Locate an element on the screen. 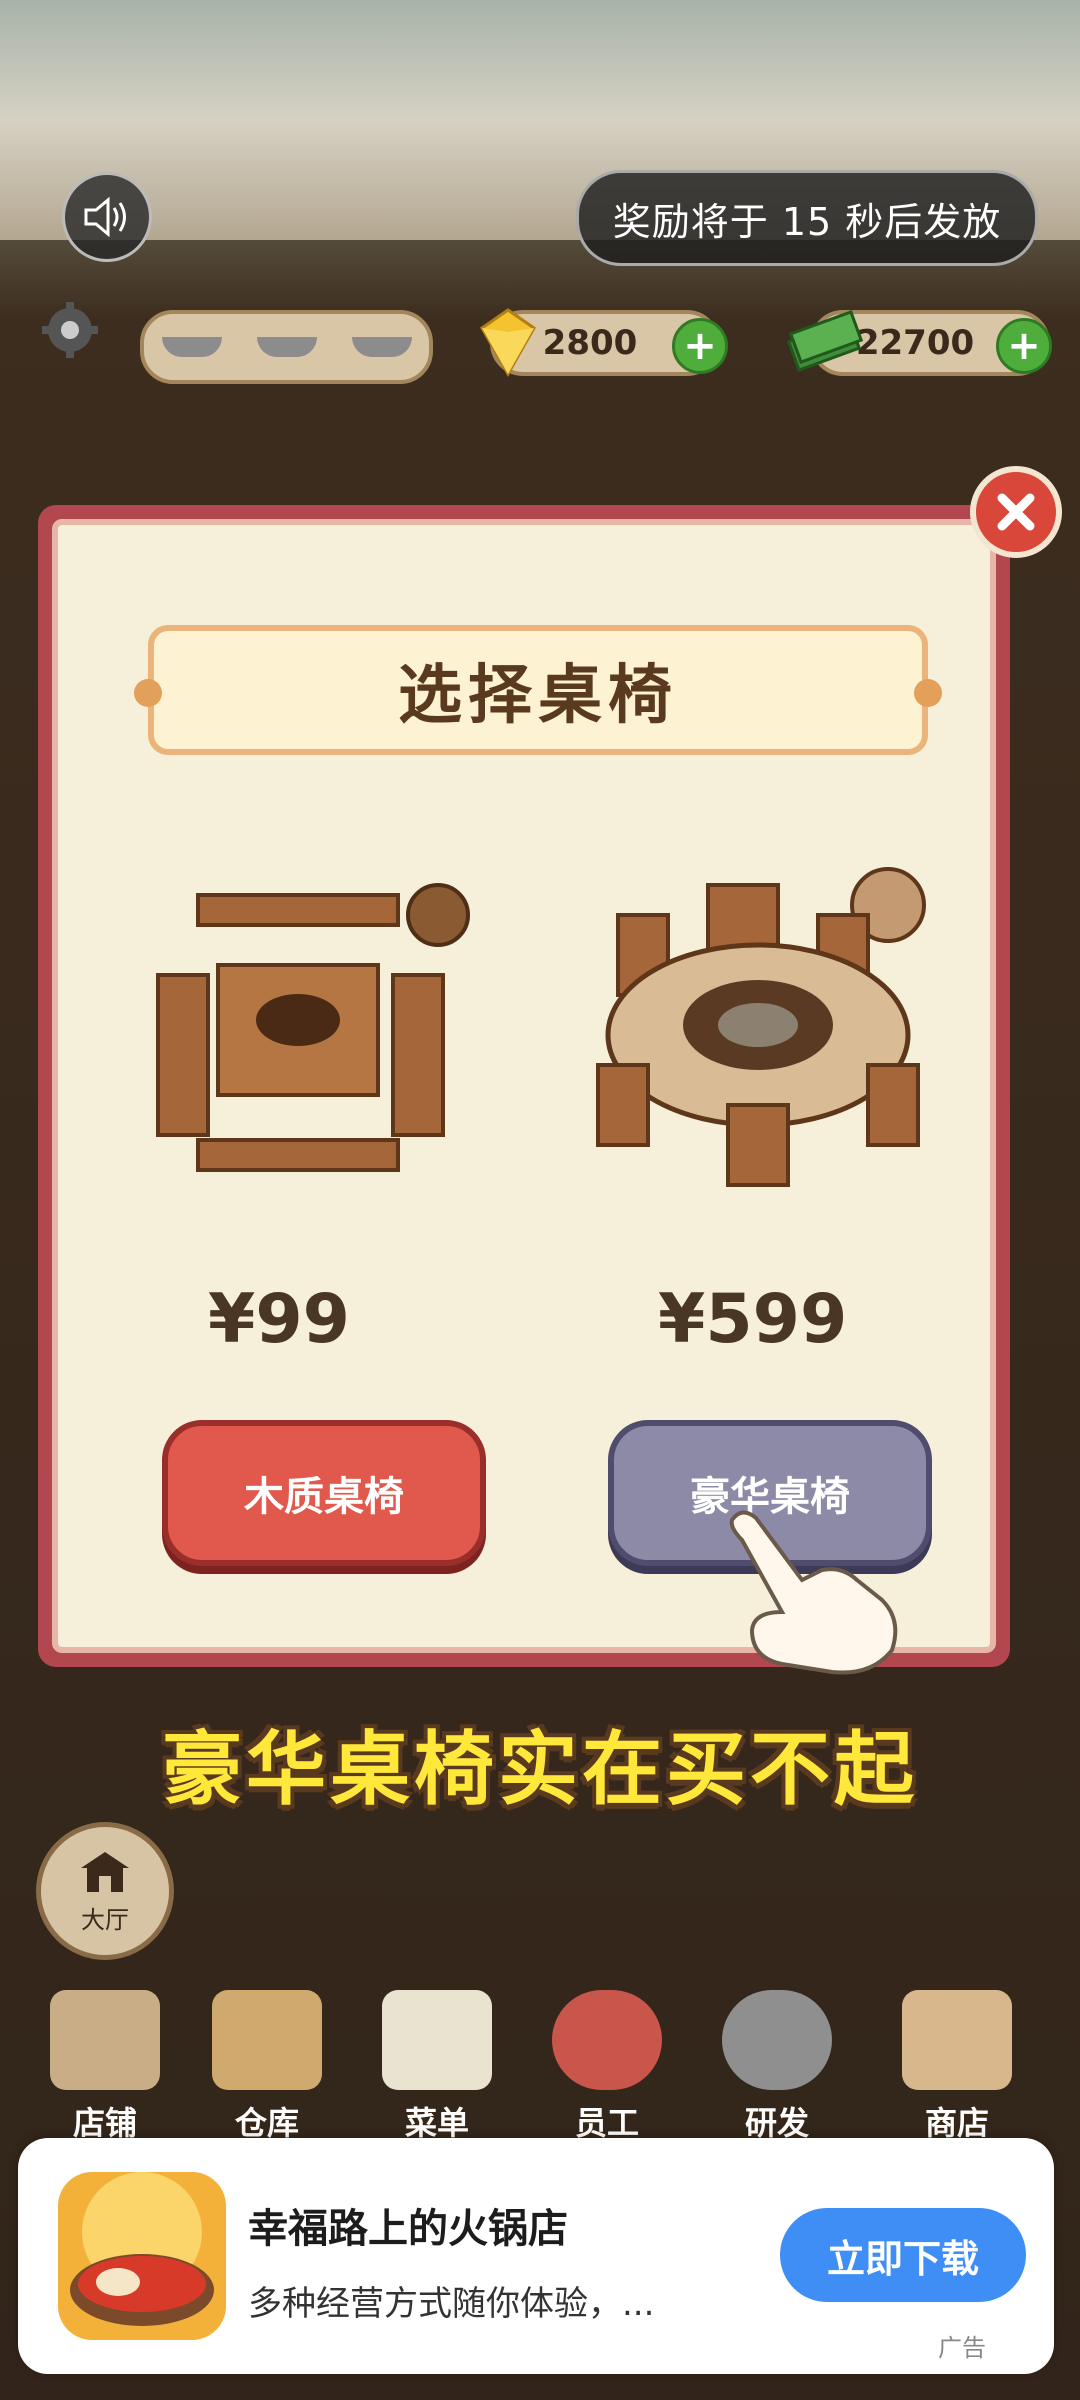 The width and height of the screenshot is (1080, 2400). overlay-caption: 豪华桌椅实在买不起 is located at coordinates (540, 1769).